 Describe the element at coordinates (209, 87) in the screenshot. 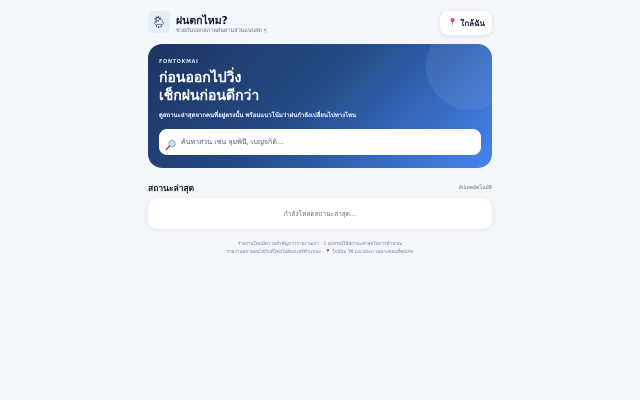

I see `hero-title: ก่อนออกไปวิ่ง เช็กฝนก่อนดีกว่า` at that location.